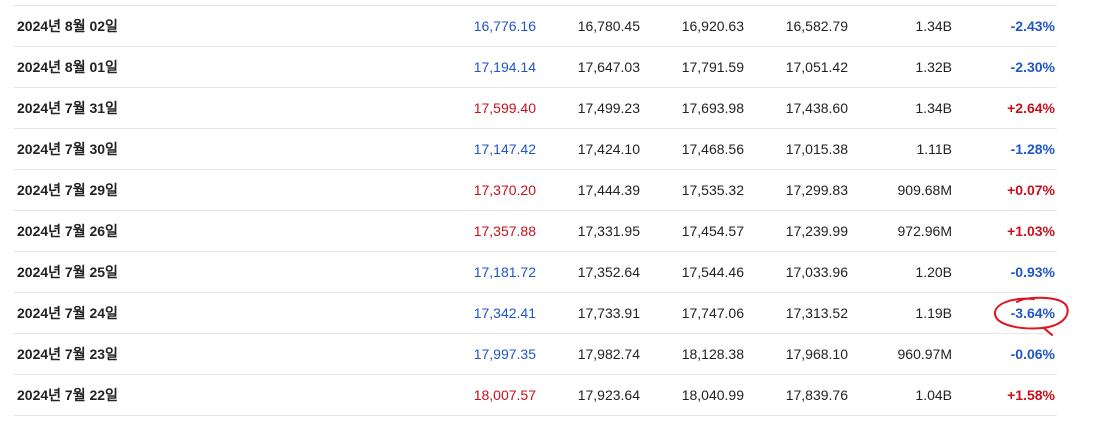  I want to click on low-price-cell: 17,033.96, so click(816, 272).